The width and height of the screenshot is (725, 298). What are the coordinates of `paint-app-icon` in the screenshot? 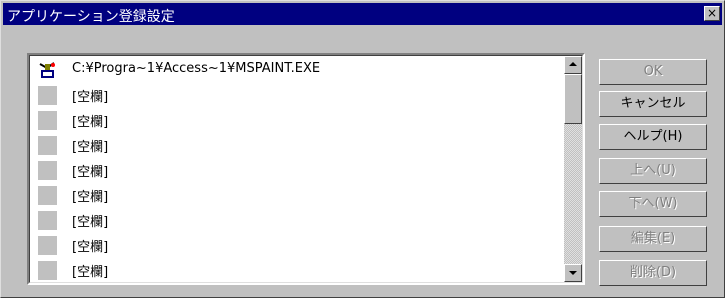 It's located at (47, 70).